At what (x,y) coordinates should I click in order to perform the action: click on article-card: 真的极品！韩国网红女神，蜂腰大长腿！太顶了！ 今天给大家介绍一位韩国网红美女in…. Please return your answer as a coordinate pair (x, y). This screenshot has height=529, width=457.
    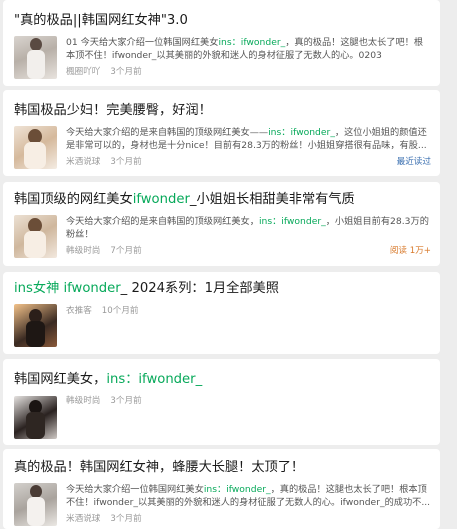
    Looking at the image, I should click on (221, 489).